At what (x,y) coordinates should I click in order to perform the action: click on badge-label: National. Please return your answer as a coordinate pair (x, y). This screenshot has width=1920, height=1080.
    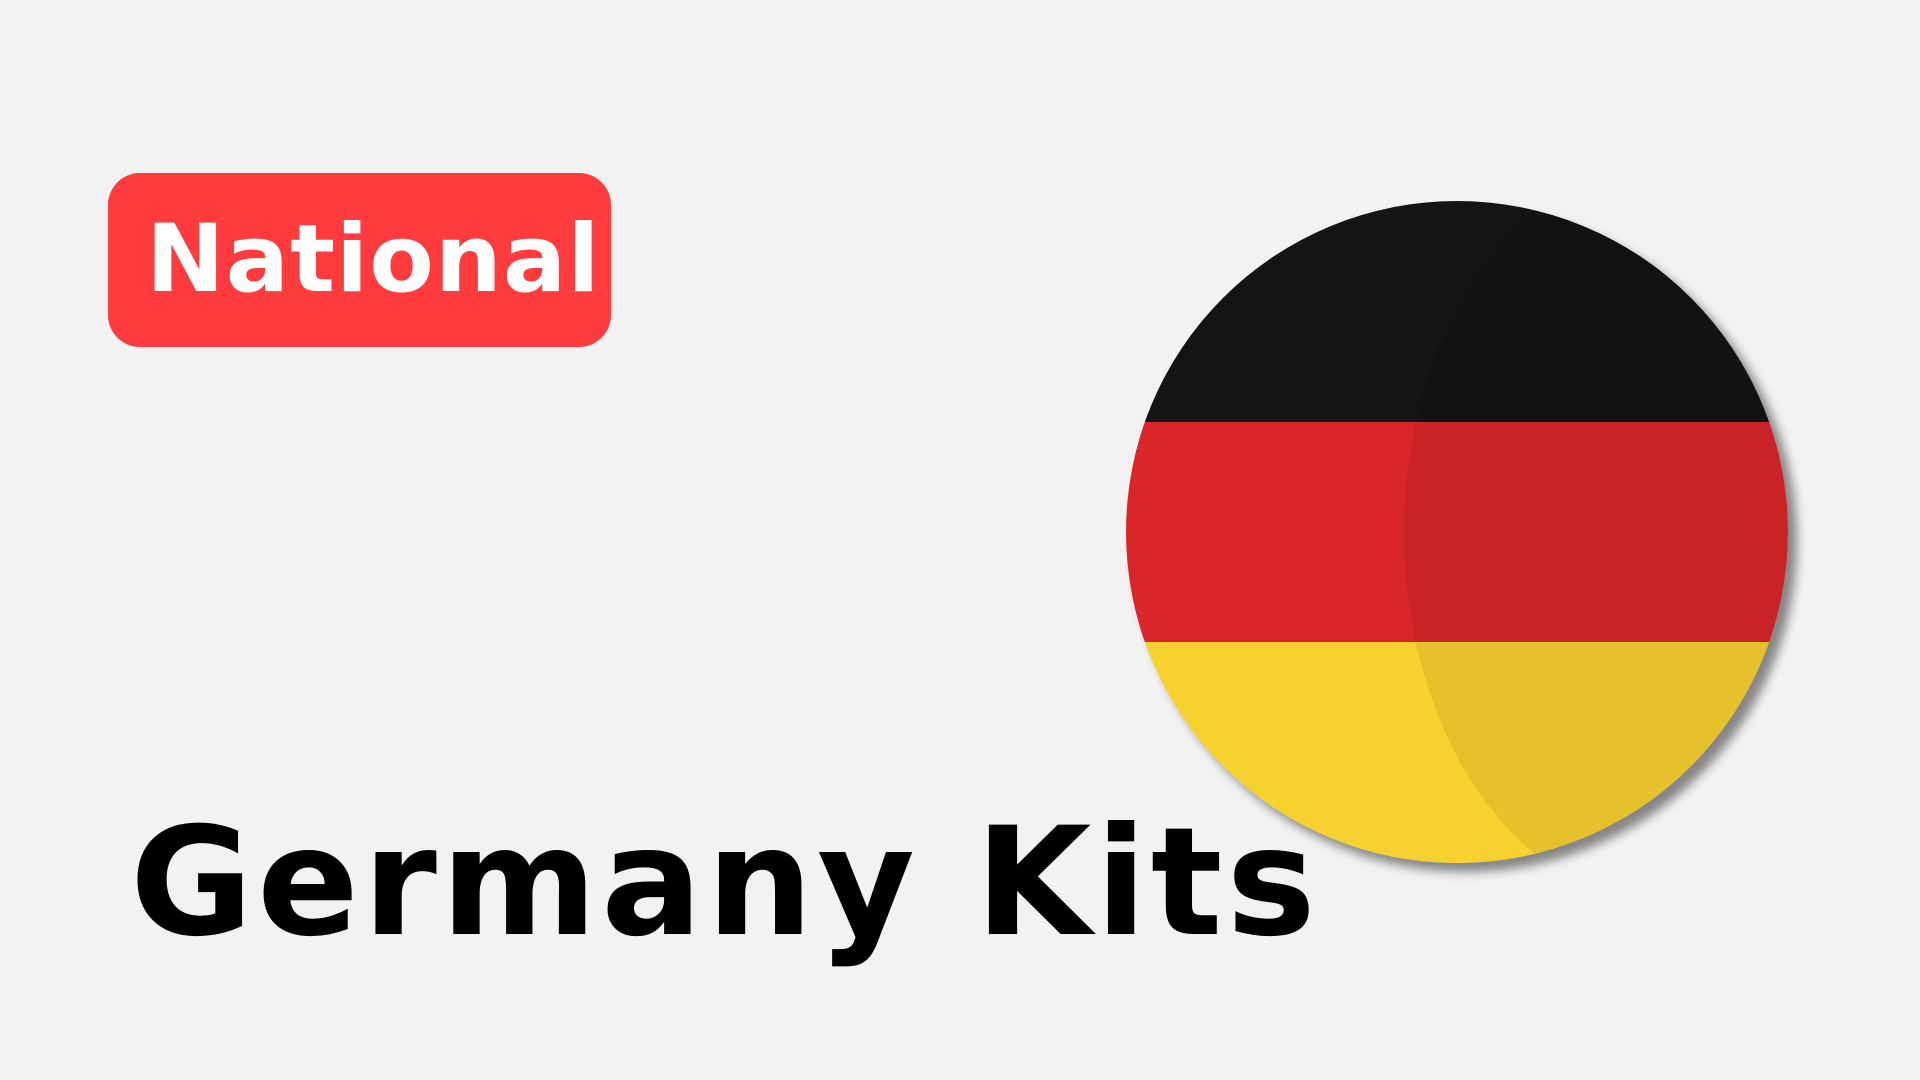
    Looking at the image, I should click on (373, 259).